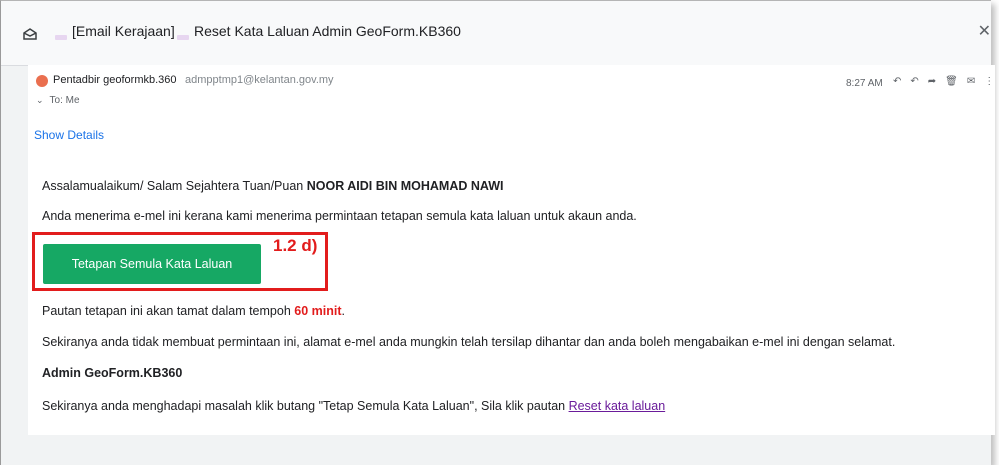  I want to click on reply-icon: ↶, so click(897, 82).